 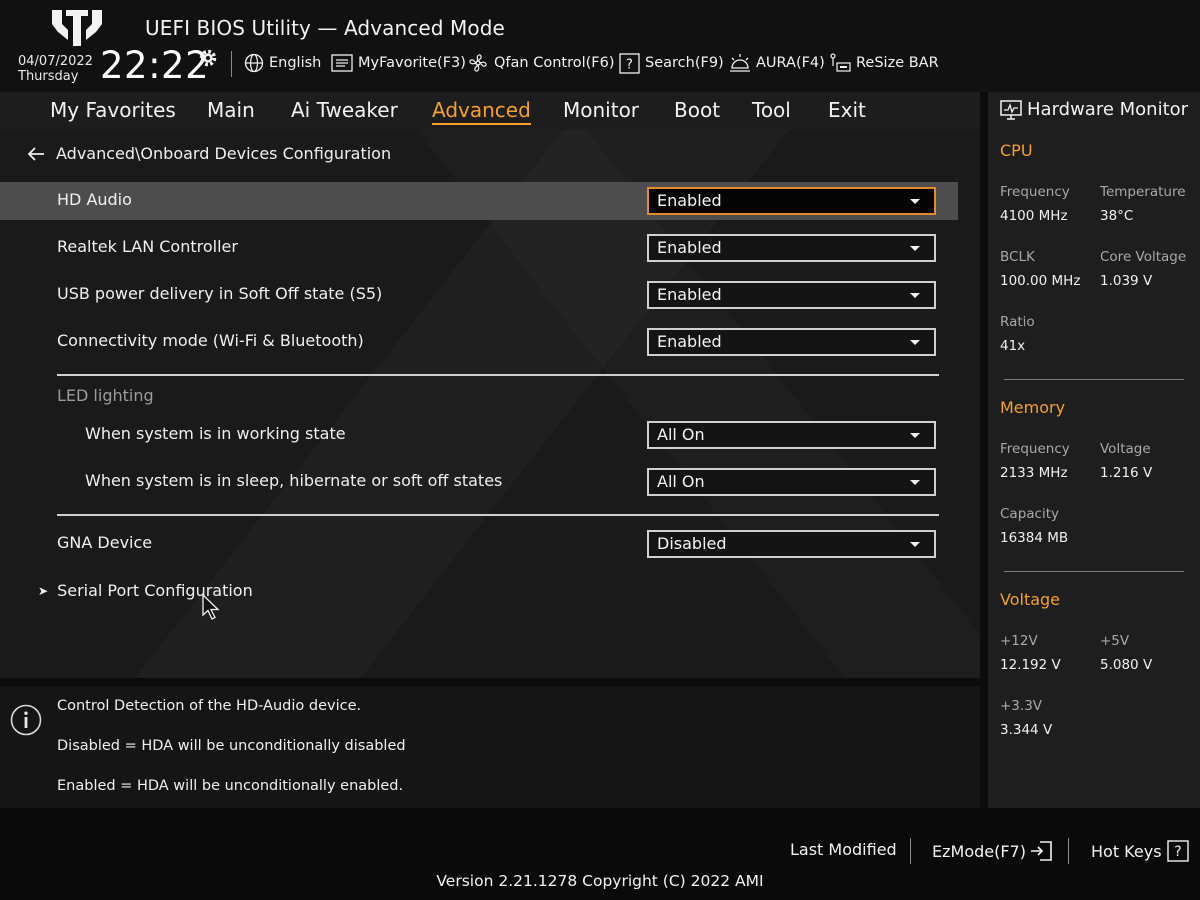 I want to click on memory-frequency-label: Frequency, so click(x=1035, y=449).